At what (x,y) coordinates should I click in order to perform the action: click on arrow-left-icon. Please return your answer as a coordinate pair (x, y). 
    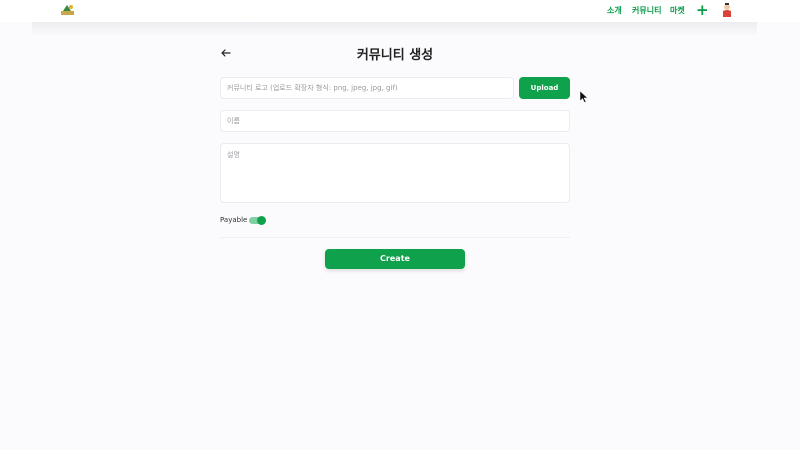
    Looking at the image, I should click on (226, 53).